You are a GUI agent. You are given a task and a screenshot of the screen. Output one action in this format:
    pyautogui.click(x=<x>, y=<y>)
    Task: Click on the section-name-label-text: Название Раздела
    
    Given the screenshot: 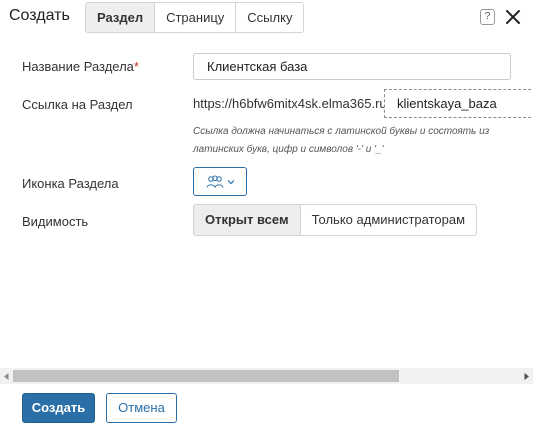 What is the action you would take?
    pyautogui.click(x=78, y=66)
    